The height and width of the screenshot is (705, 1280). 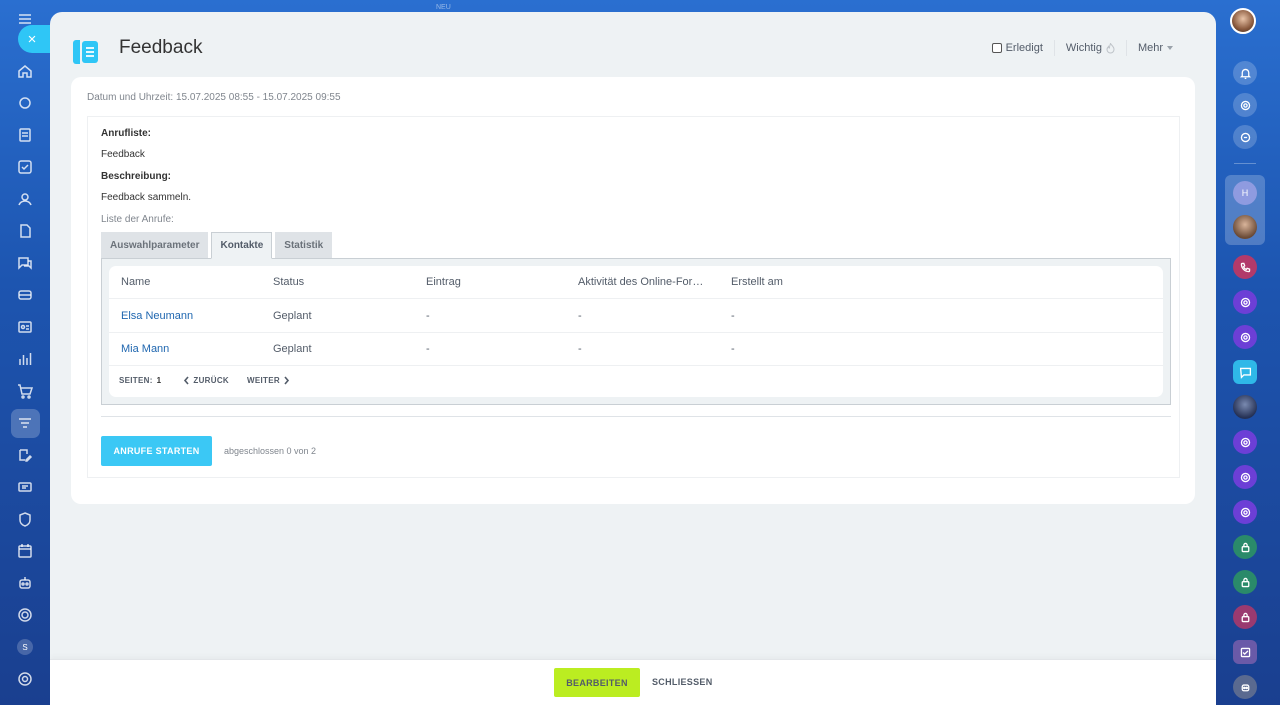 I want to click on tab-statistics: Statistik, so click(x=304, y=245).